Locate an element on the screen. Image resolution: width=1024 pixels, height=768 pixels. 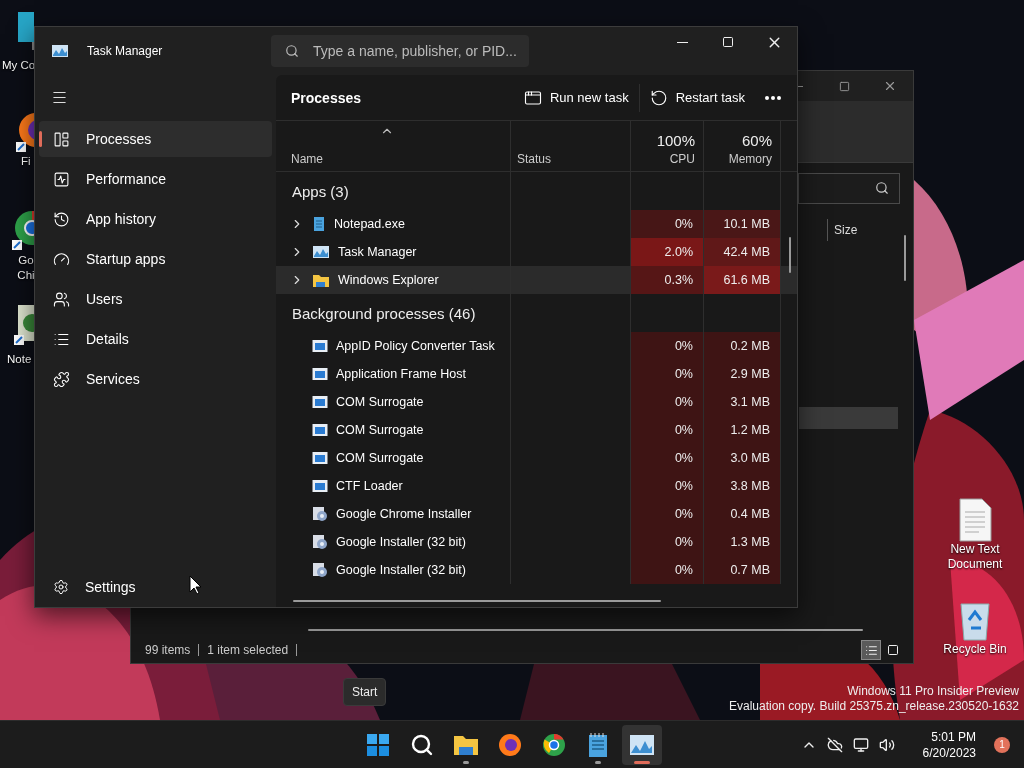
maximize-icon is located at coordinates (844, 86).